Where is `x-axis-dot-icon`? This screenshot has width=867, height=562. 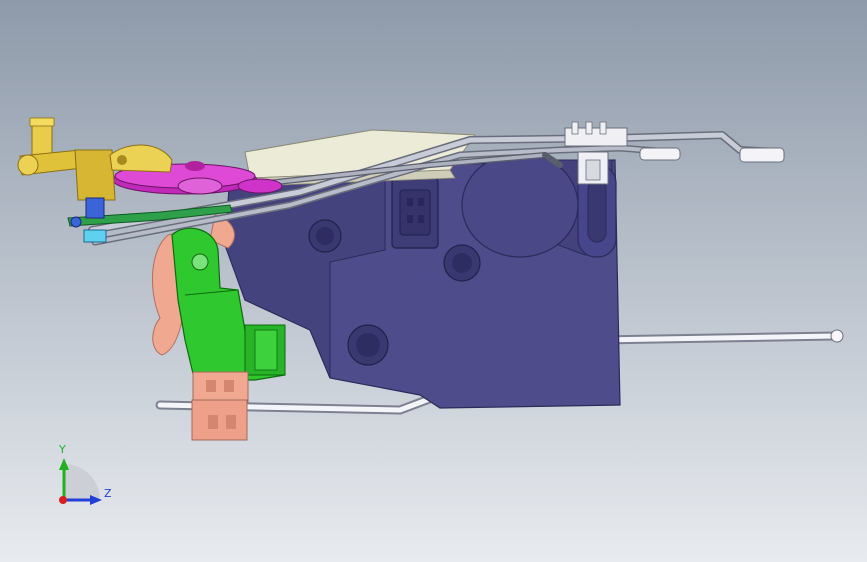 x-axis-dot-icon is located at coordinates (63, 500).